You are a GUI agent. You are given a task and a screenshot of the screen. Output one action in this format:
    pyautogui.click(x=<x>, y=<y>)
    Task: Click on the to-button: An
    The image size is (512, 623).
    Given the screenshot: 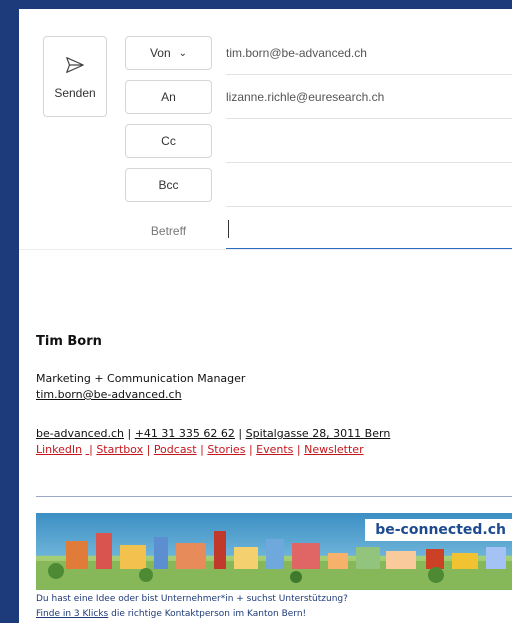 What is the action you would take?
    pyautogui.click(x=168, y=97)
    